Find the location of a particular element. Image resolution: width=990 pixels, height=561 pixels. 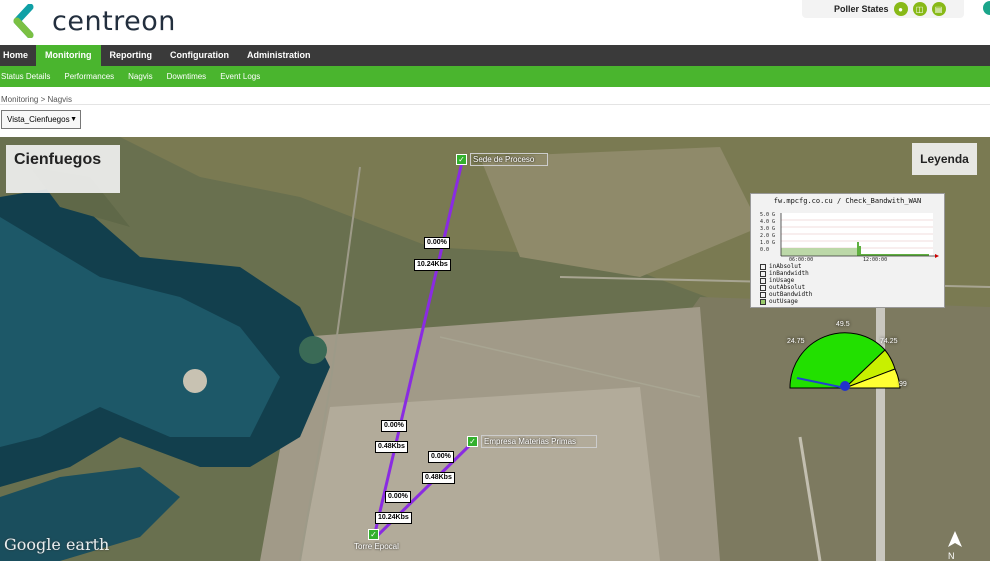

x-tick: 12:00:00 is located at coordinates (875, 260).